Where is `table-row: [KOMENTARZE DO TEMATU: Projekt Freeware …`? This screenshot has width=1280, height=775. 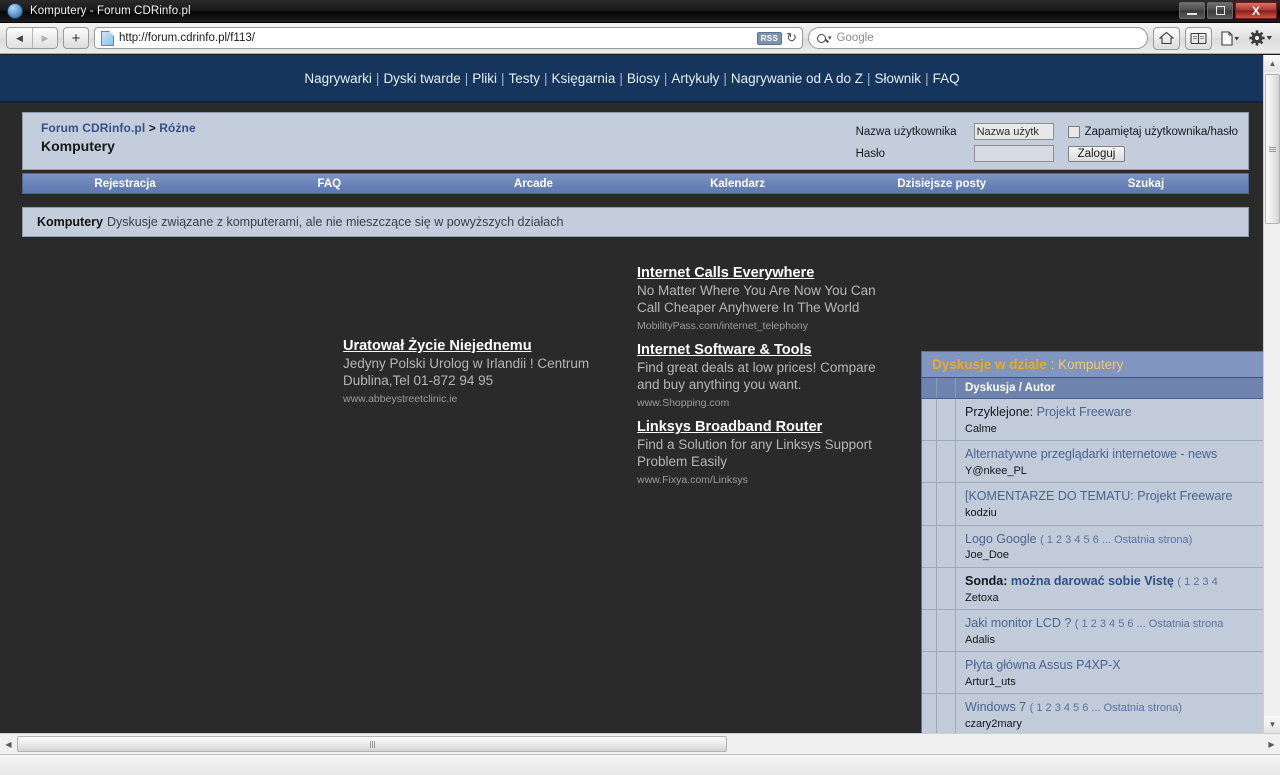 table-row: [KOMENTARZE DO TEMATU: Projekt Freeware … is located at coordinates (1093, 504).